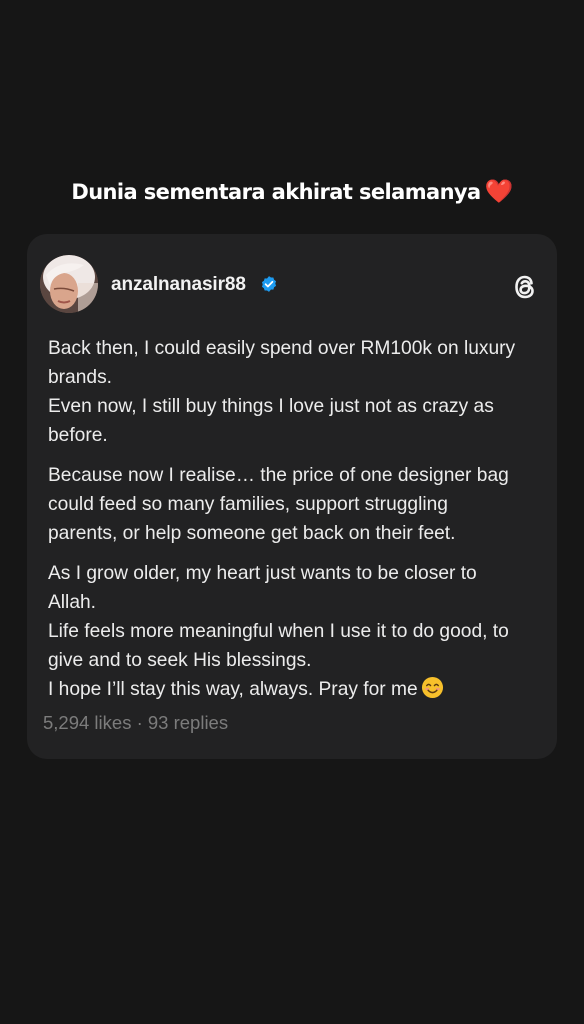  What do you see at coordinates (78, 435) in the screenshot?
I see `text-line: before.` at bounding box center [78, 435].